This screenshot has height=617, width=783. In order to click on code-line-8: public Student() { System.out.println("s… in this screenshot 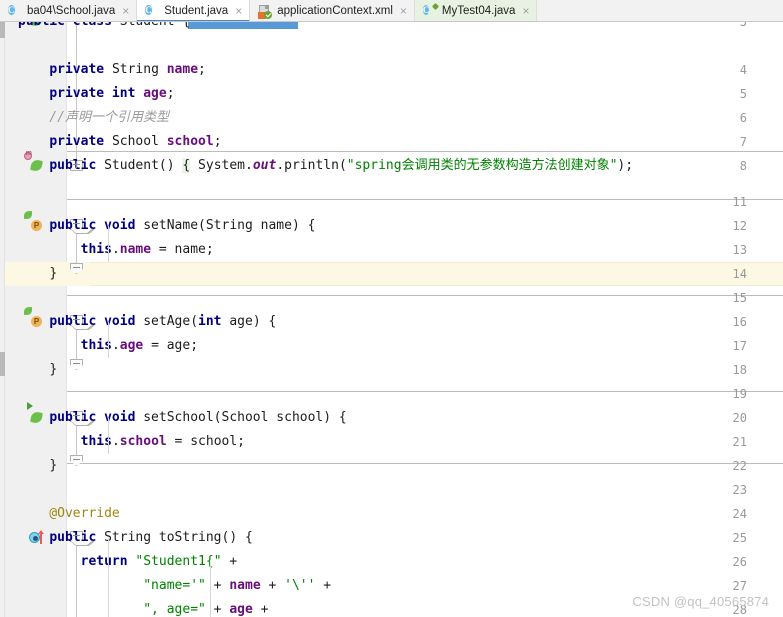, I will do `click(341, 165)`.